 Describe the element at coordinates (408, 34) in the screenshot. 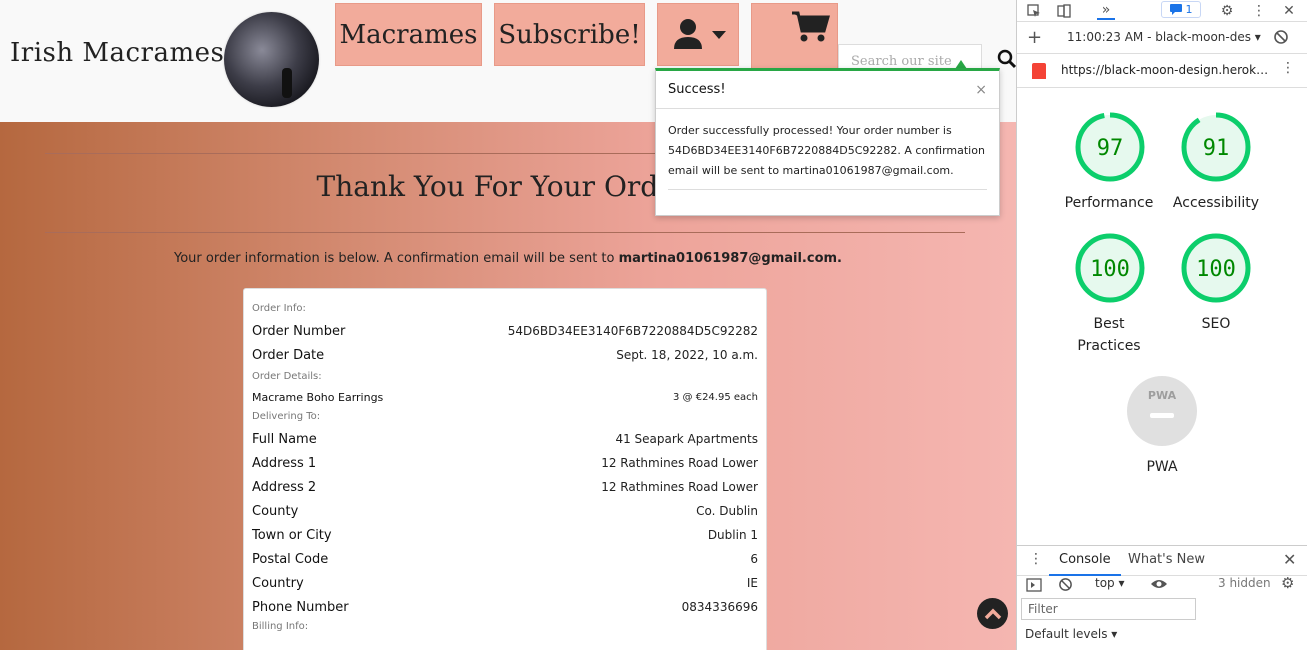

I see `nav-macrames-button: Macrames` at that location.